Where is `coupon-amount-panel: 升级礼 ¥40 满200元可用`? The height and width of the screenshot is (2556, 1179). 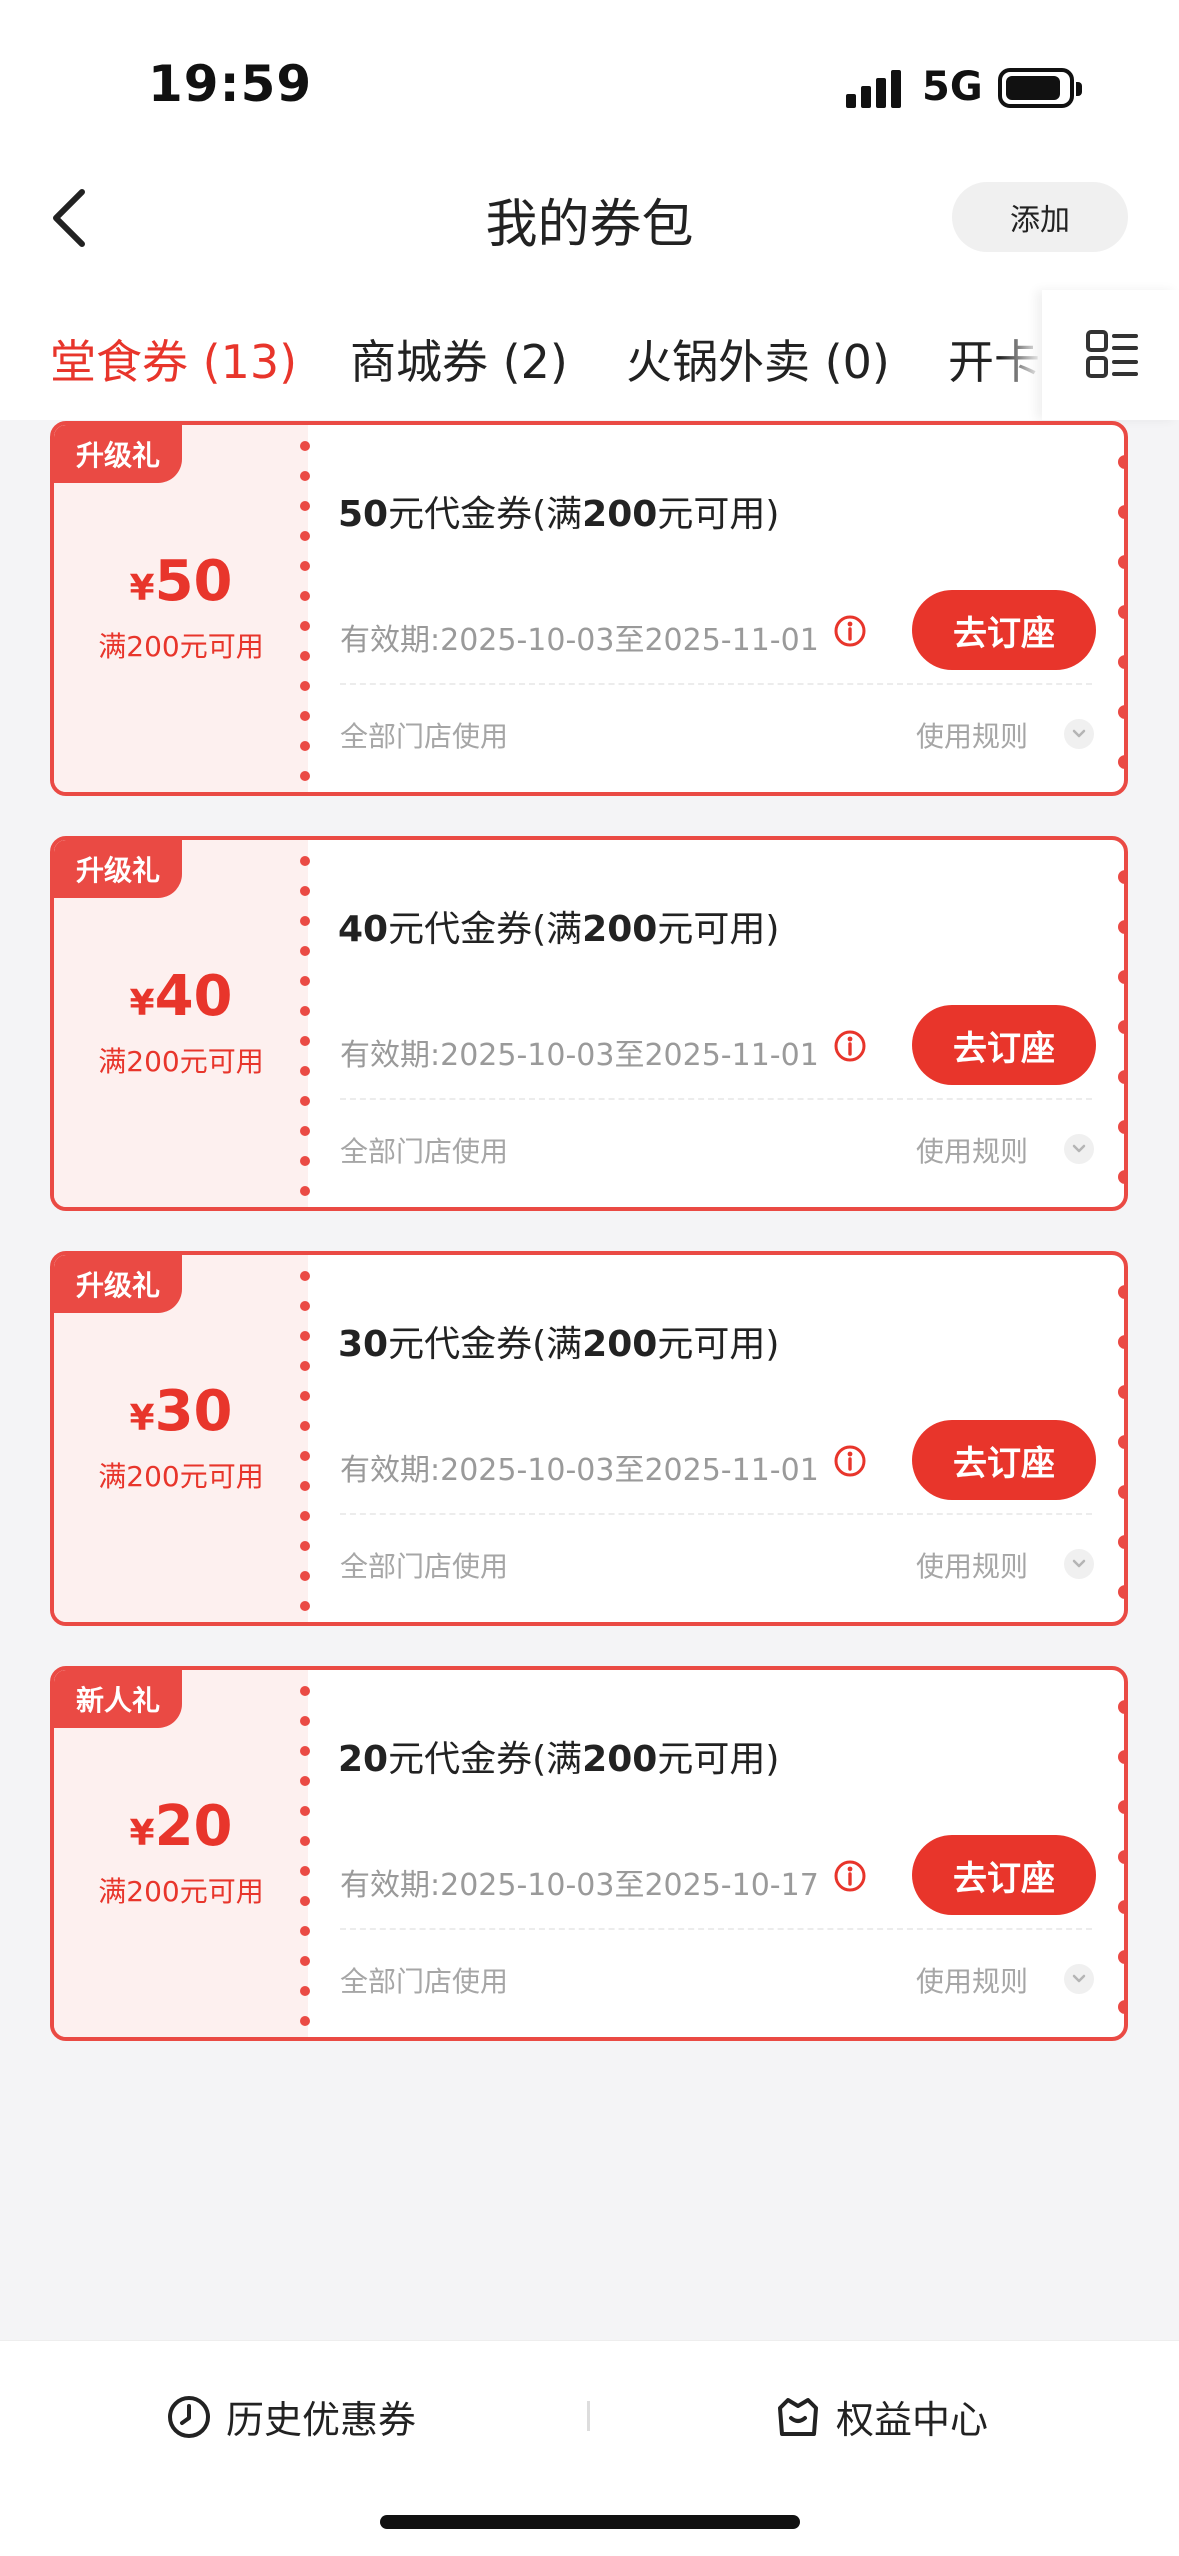 coupon-amount-panel: 升级礼 ¥40 满200元可用 is located at coordinates (181, 1023).